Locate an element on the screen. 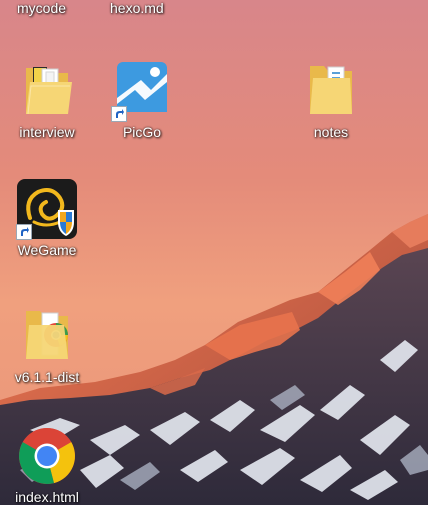 The width and height of the screenshot is (428, 505). desktop-item-mycode-label: mycode is located at coordinates (41, 8).